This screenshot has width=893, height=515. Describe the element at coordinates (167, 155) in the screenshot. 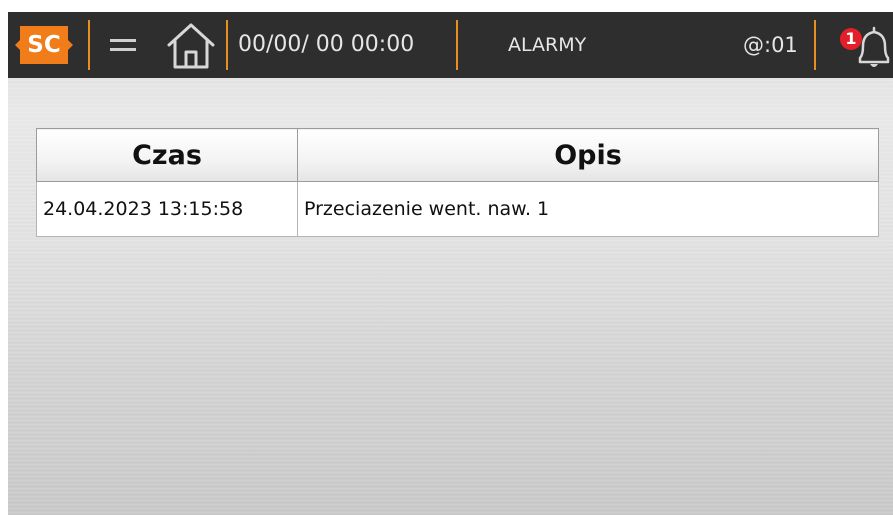

I see `column-header-time: Czas` at that location.